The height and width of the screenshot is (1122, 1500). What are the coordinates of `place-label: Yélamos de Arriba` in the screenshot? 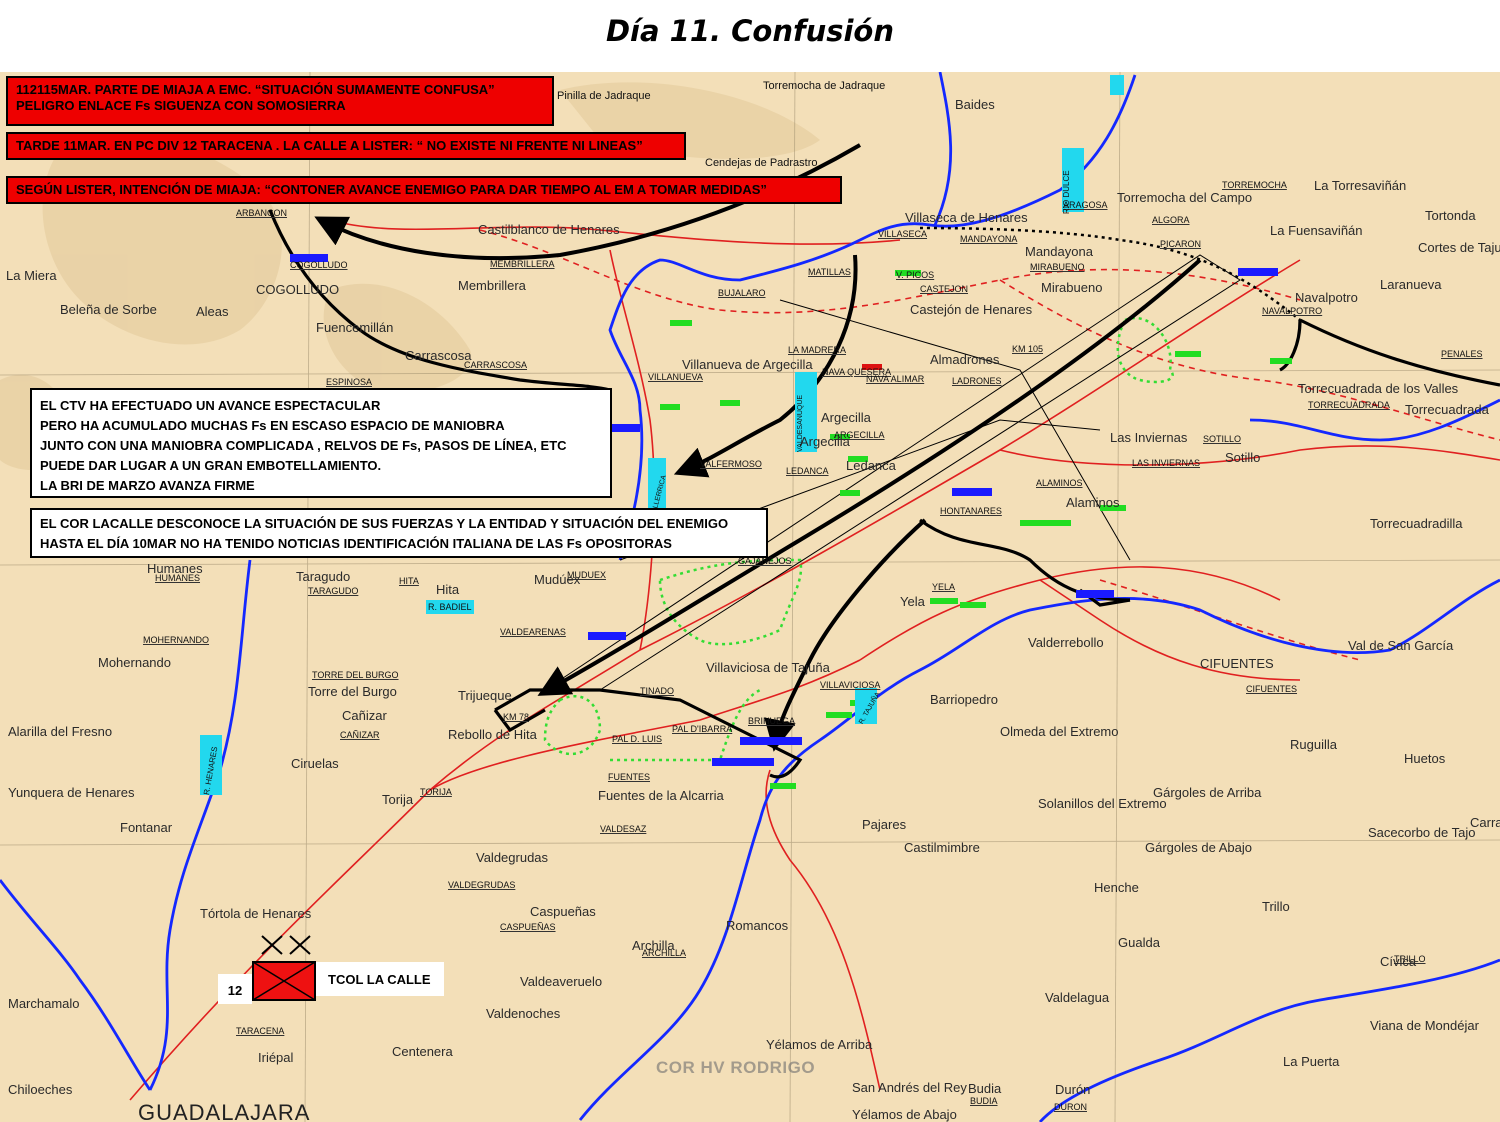 It's located at (819, 1044).